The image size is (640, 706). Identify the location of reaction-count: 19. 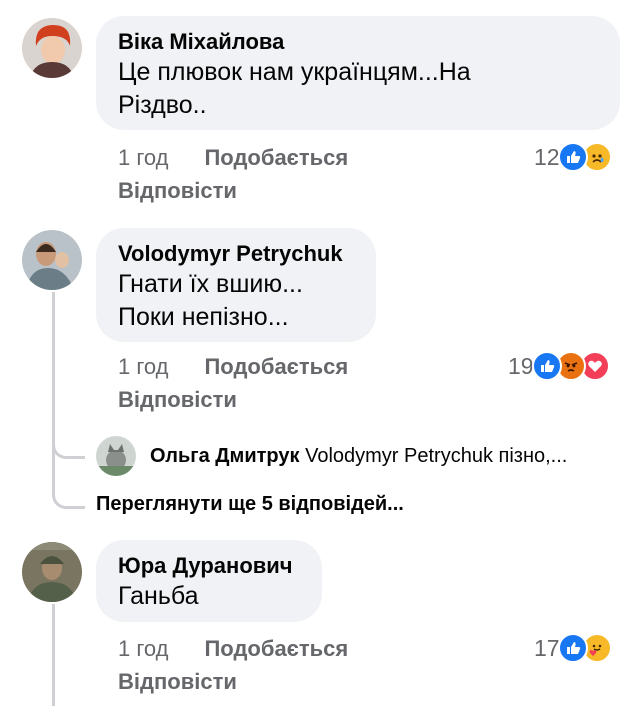
(521, 365).